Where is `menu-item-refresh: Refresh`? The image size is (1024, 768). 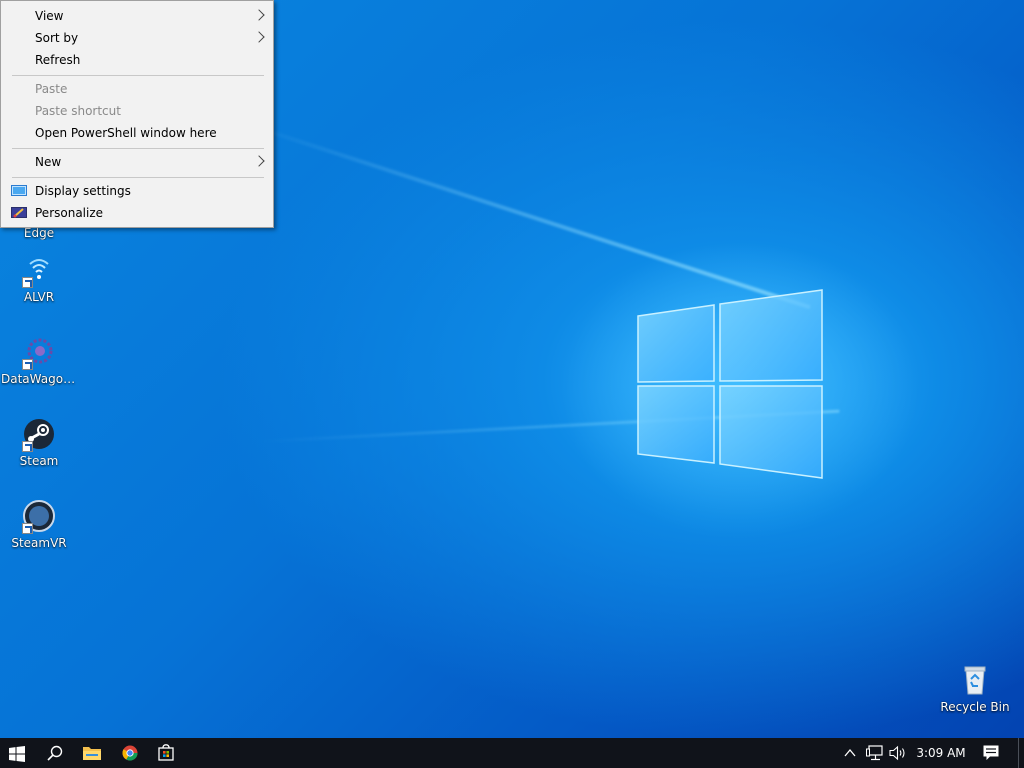
menu-item-refresh: Refresh is located at coordinates (137, 60).